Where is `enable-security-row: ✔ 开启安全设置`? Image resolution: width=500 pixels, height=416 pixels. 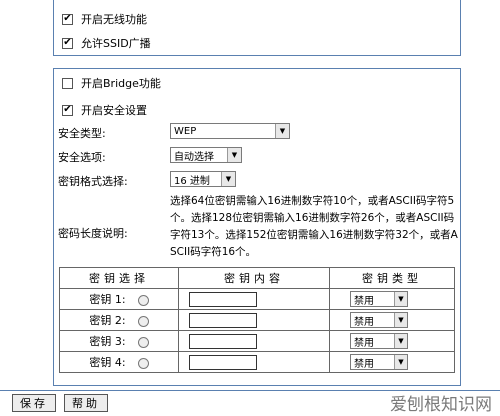
enable-security-row: ✔ 开启安全设置 is located at coordinates (104, 110).